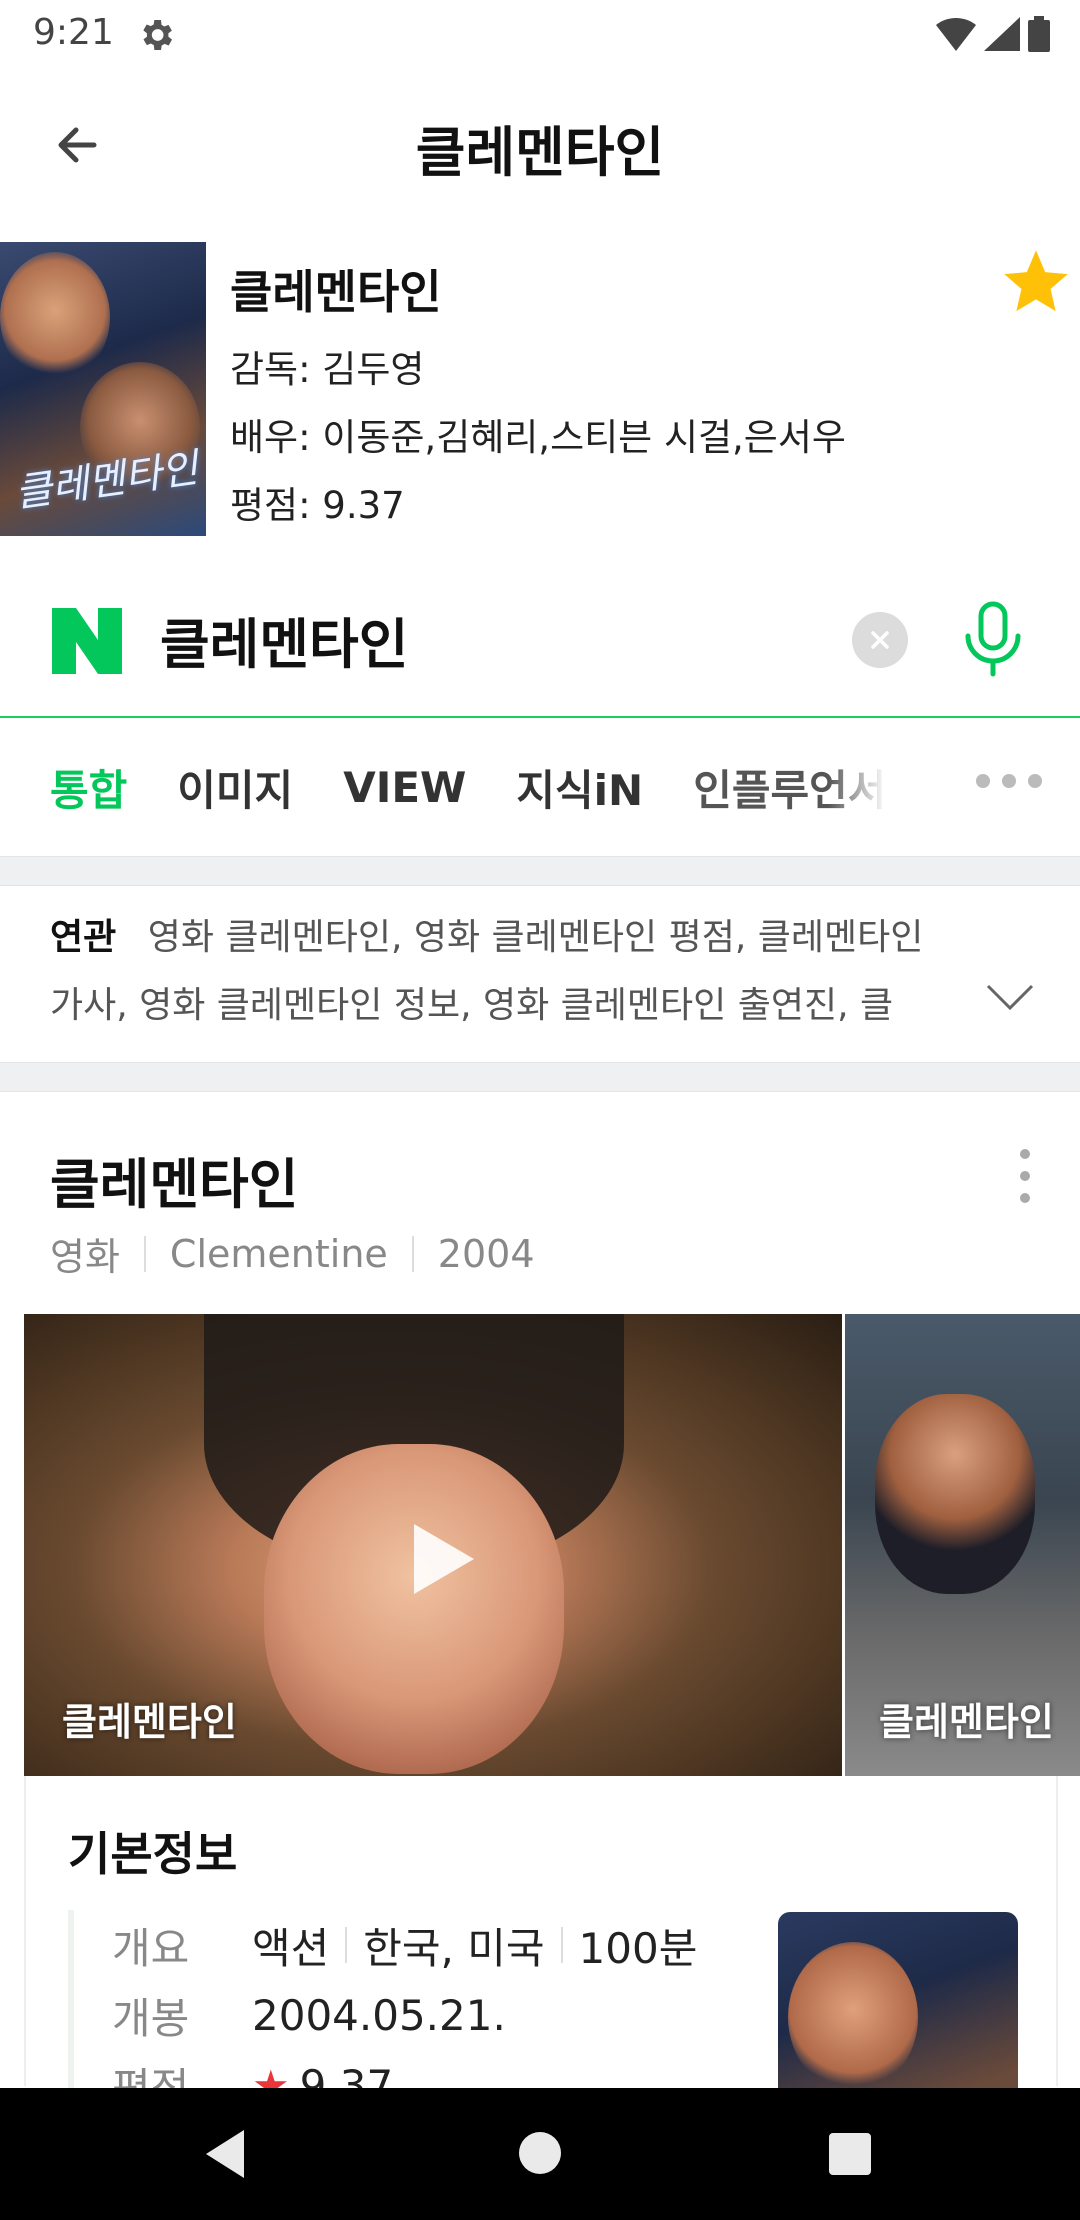 Image resolution: width=1080 pixels, height=2220 pixels. I want to click on row-value: 액션 한국, 미국 100분, so click(474, 1945).